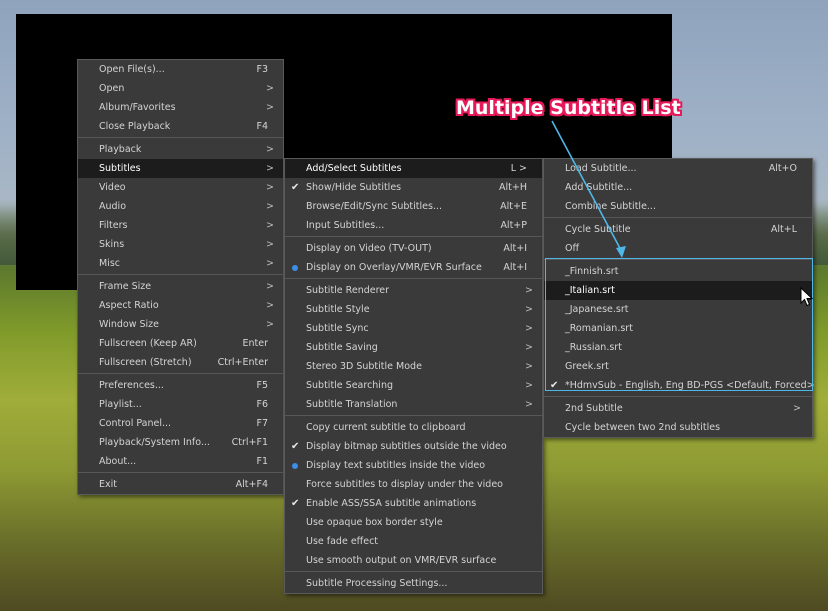  I want to click on menu-item-label: Audio, so click(113, 206).